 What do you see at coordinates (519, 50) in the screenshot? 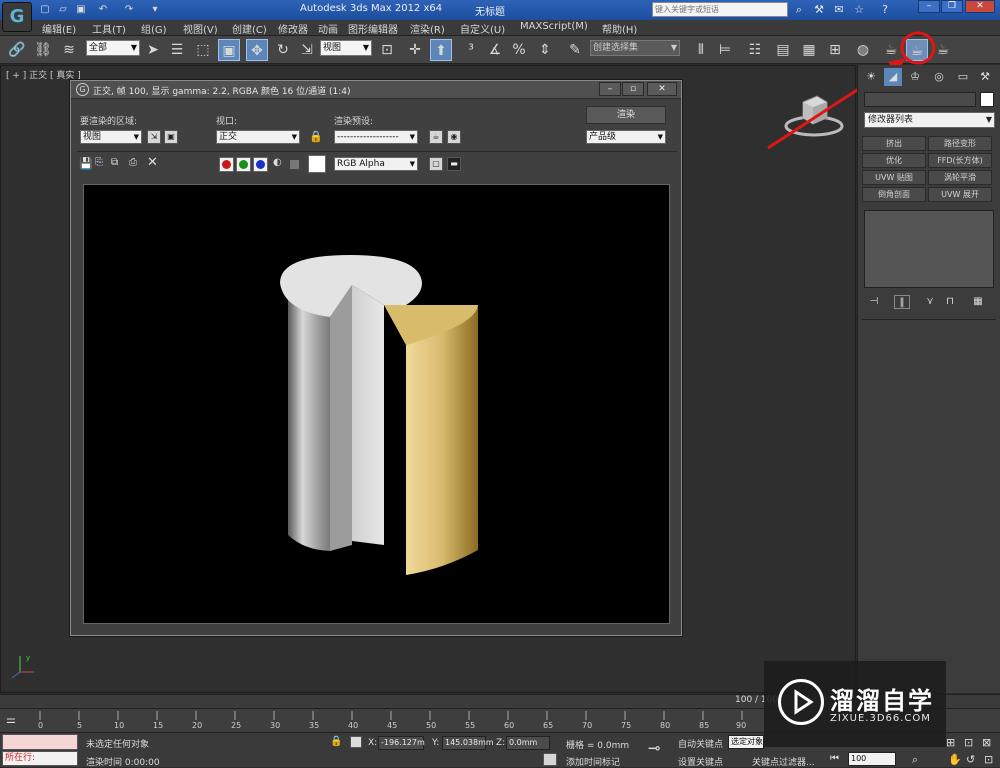
I see `percent-snap-icon: %` at bounding box center [519, 50].